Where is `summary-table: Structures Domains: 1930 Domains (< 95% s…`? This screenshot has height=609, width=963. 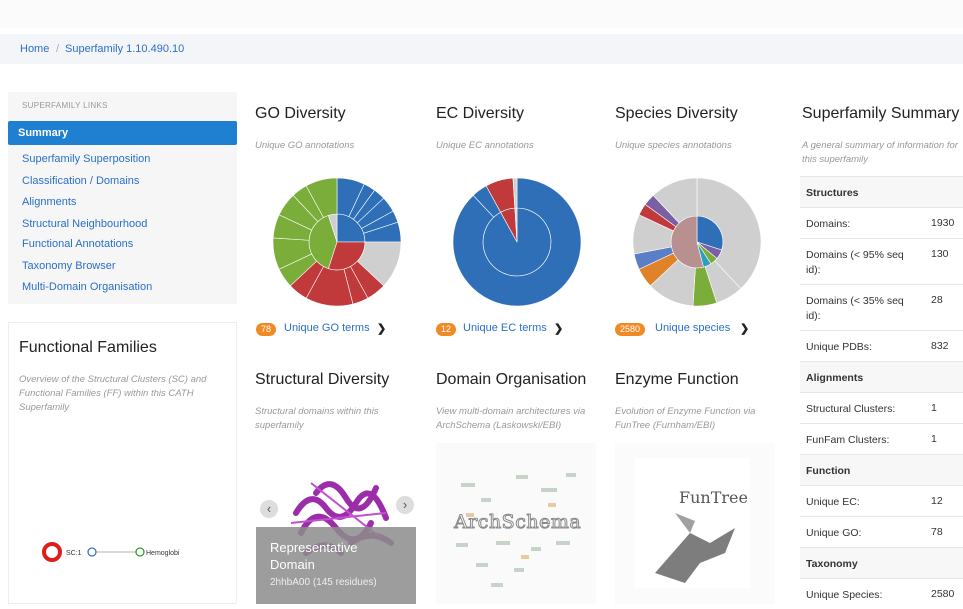 summary-table: Structures Domains: 1930 Domains (< 95% s… is located at coordinates (881, 392).